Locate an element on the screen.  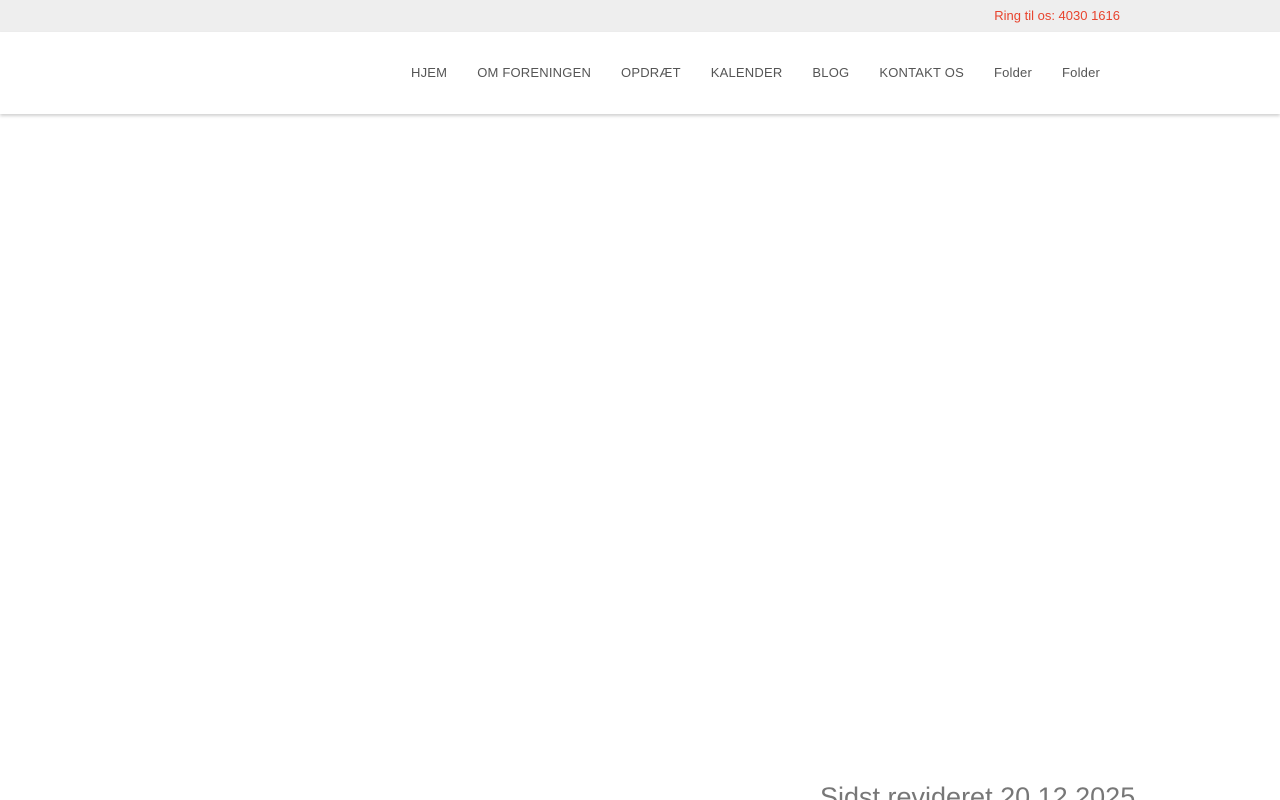
nav-item-folder-2: Folder is located at coordinates (1081, 73).